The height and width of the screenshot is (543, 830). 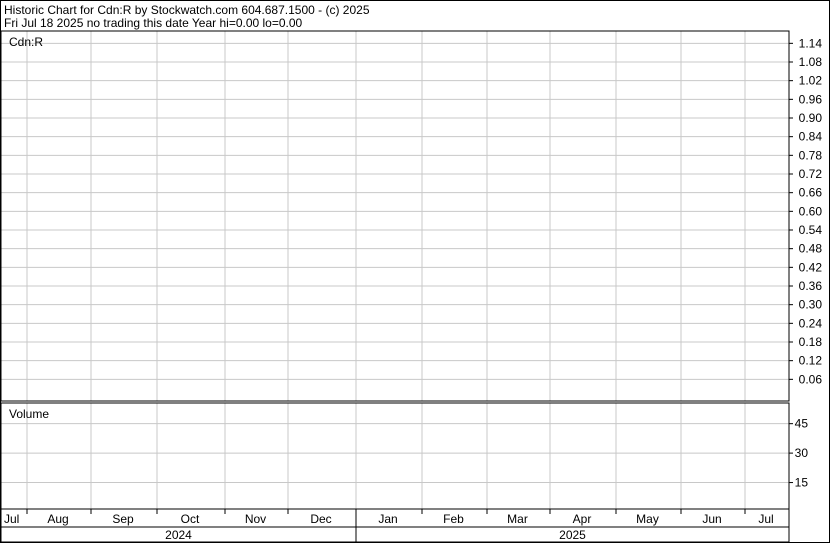 I want to click on year-axis-frame, so click(x=395, y=534).